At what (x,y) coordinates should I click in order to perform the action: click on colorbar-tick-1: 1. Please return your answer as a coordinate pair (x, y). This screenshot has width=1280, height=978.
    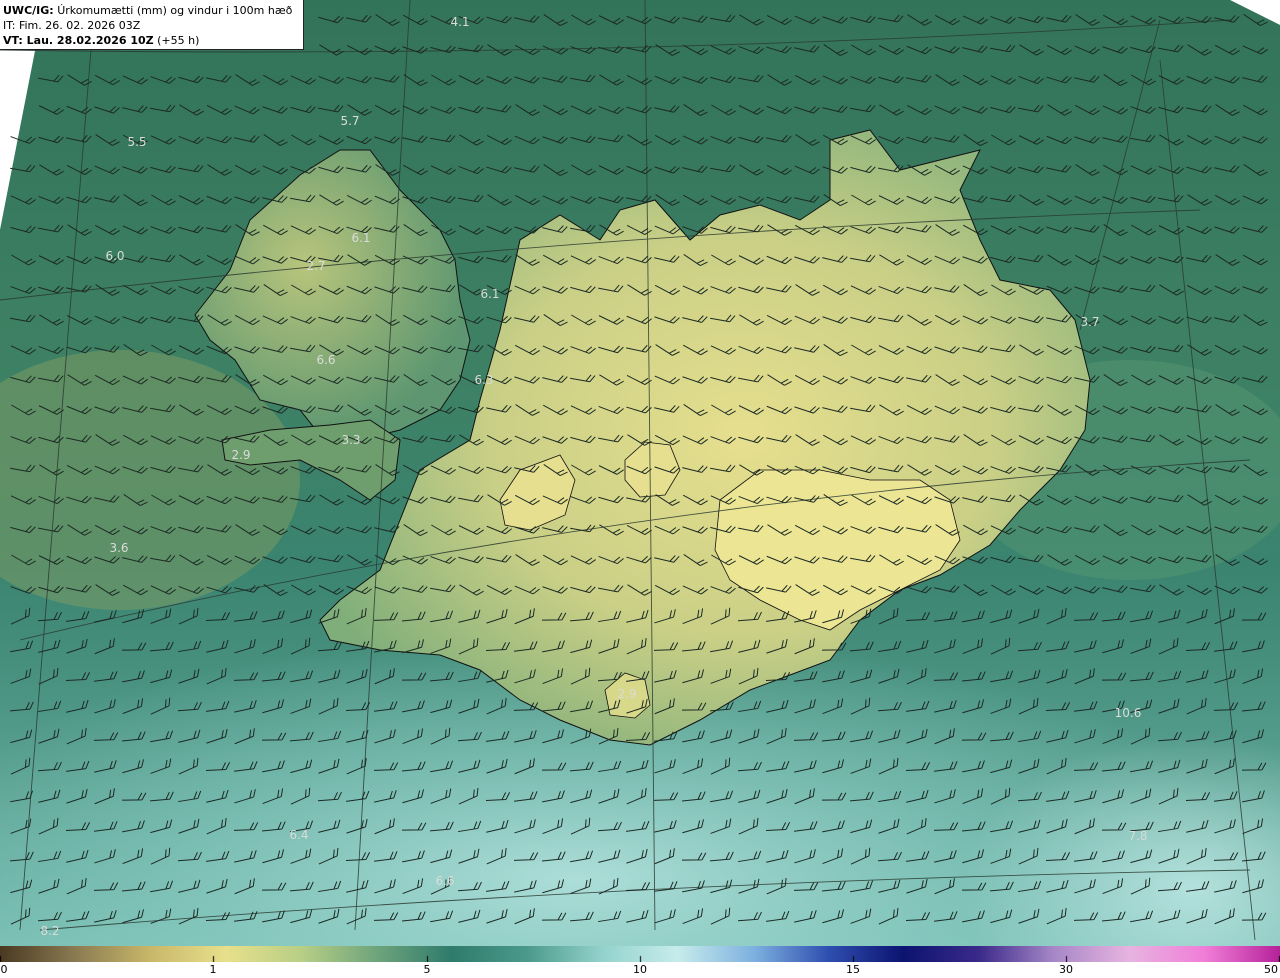
    Looking at the image, I should click on (213, 969).